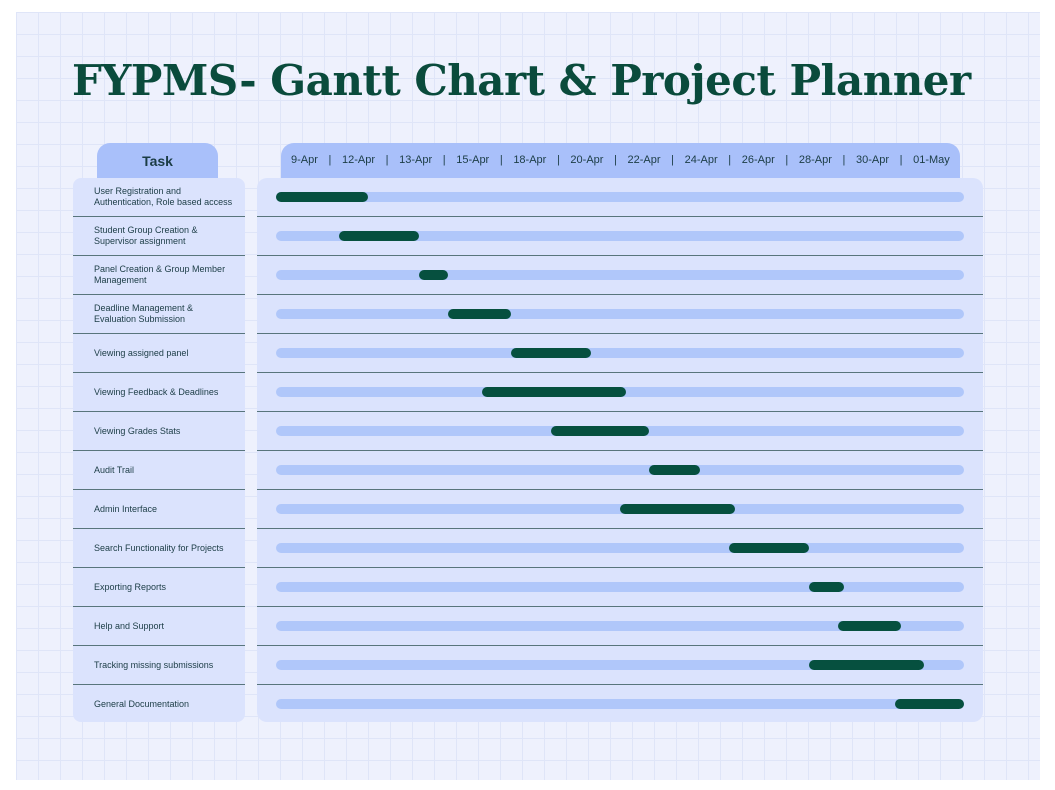 The width and height of the screenshot is (1055, 790). Describe the element at coordinates (157, 163) in the screenshot. I see `task-column-header: Task` at that location.